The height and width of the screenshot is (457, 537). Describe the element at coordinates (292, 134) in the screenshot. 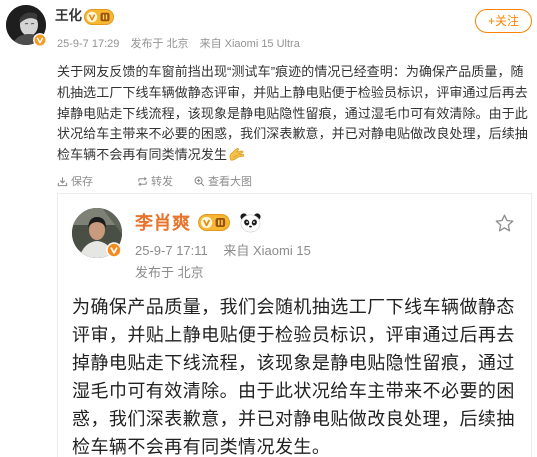

I see `post-body-line: 状况给车主带来不必要的困惑，我们深表歉意，并已对静电贴做改良处理，后续抽` at that location.